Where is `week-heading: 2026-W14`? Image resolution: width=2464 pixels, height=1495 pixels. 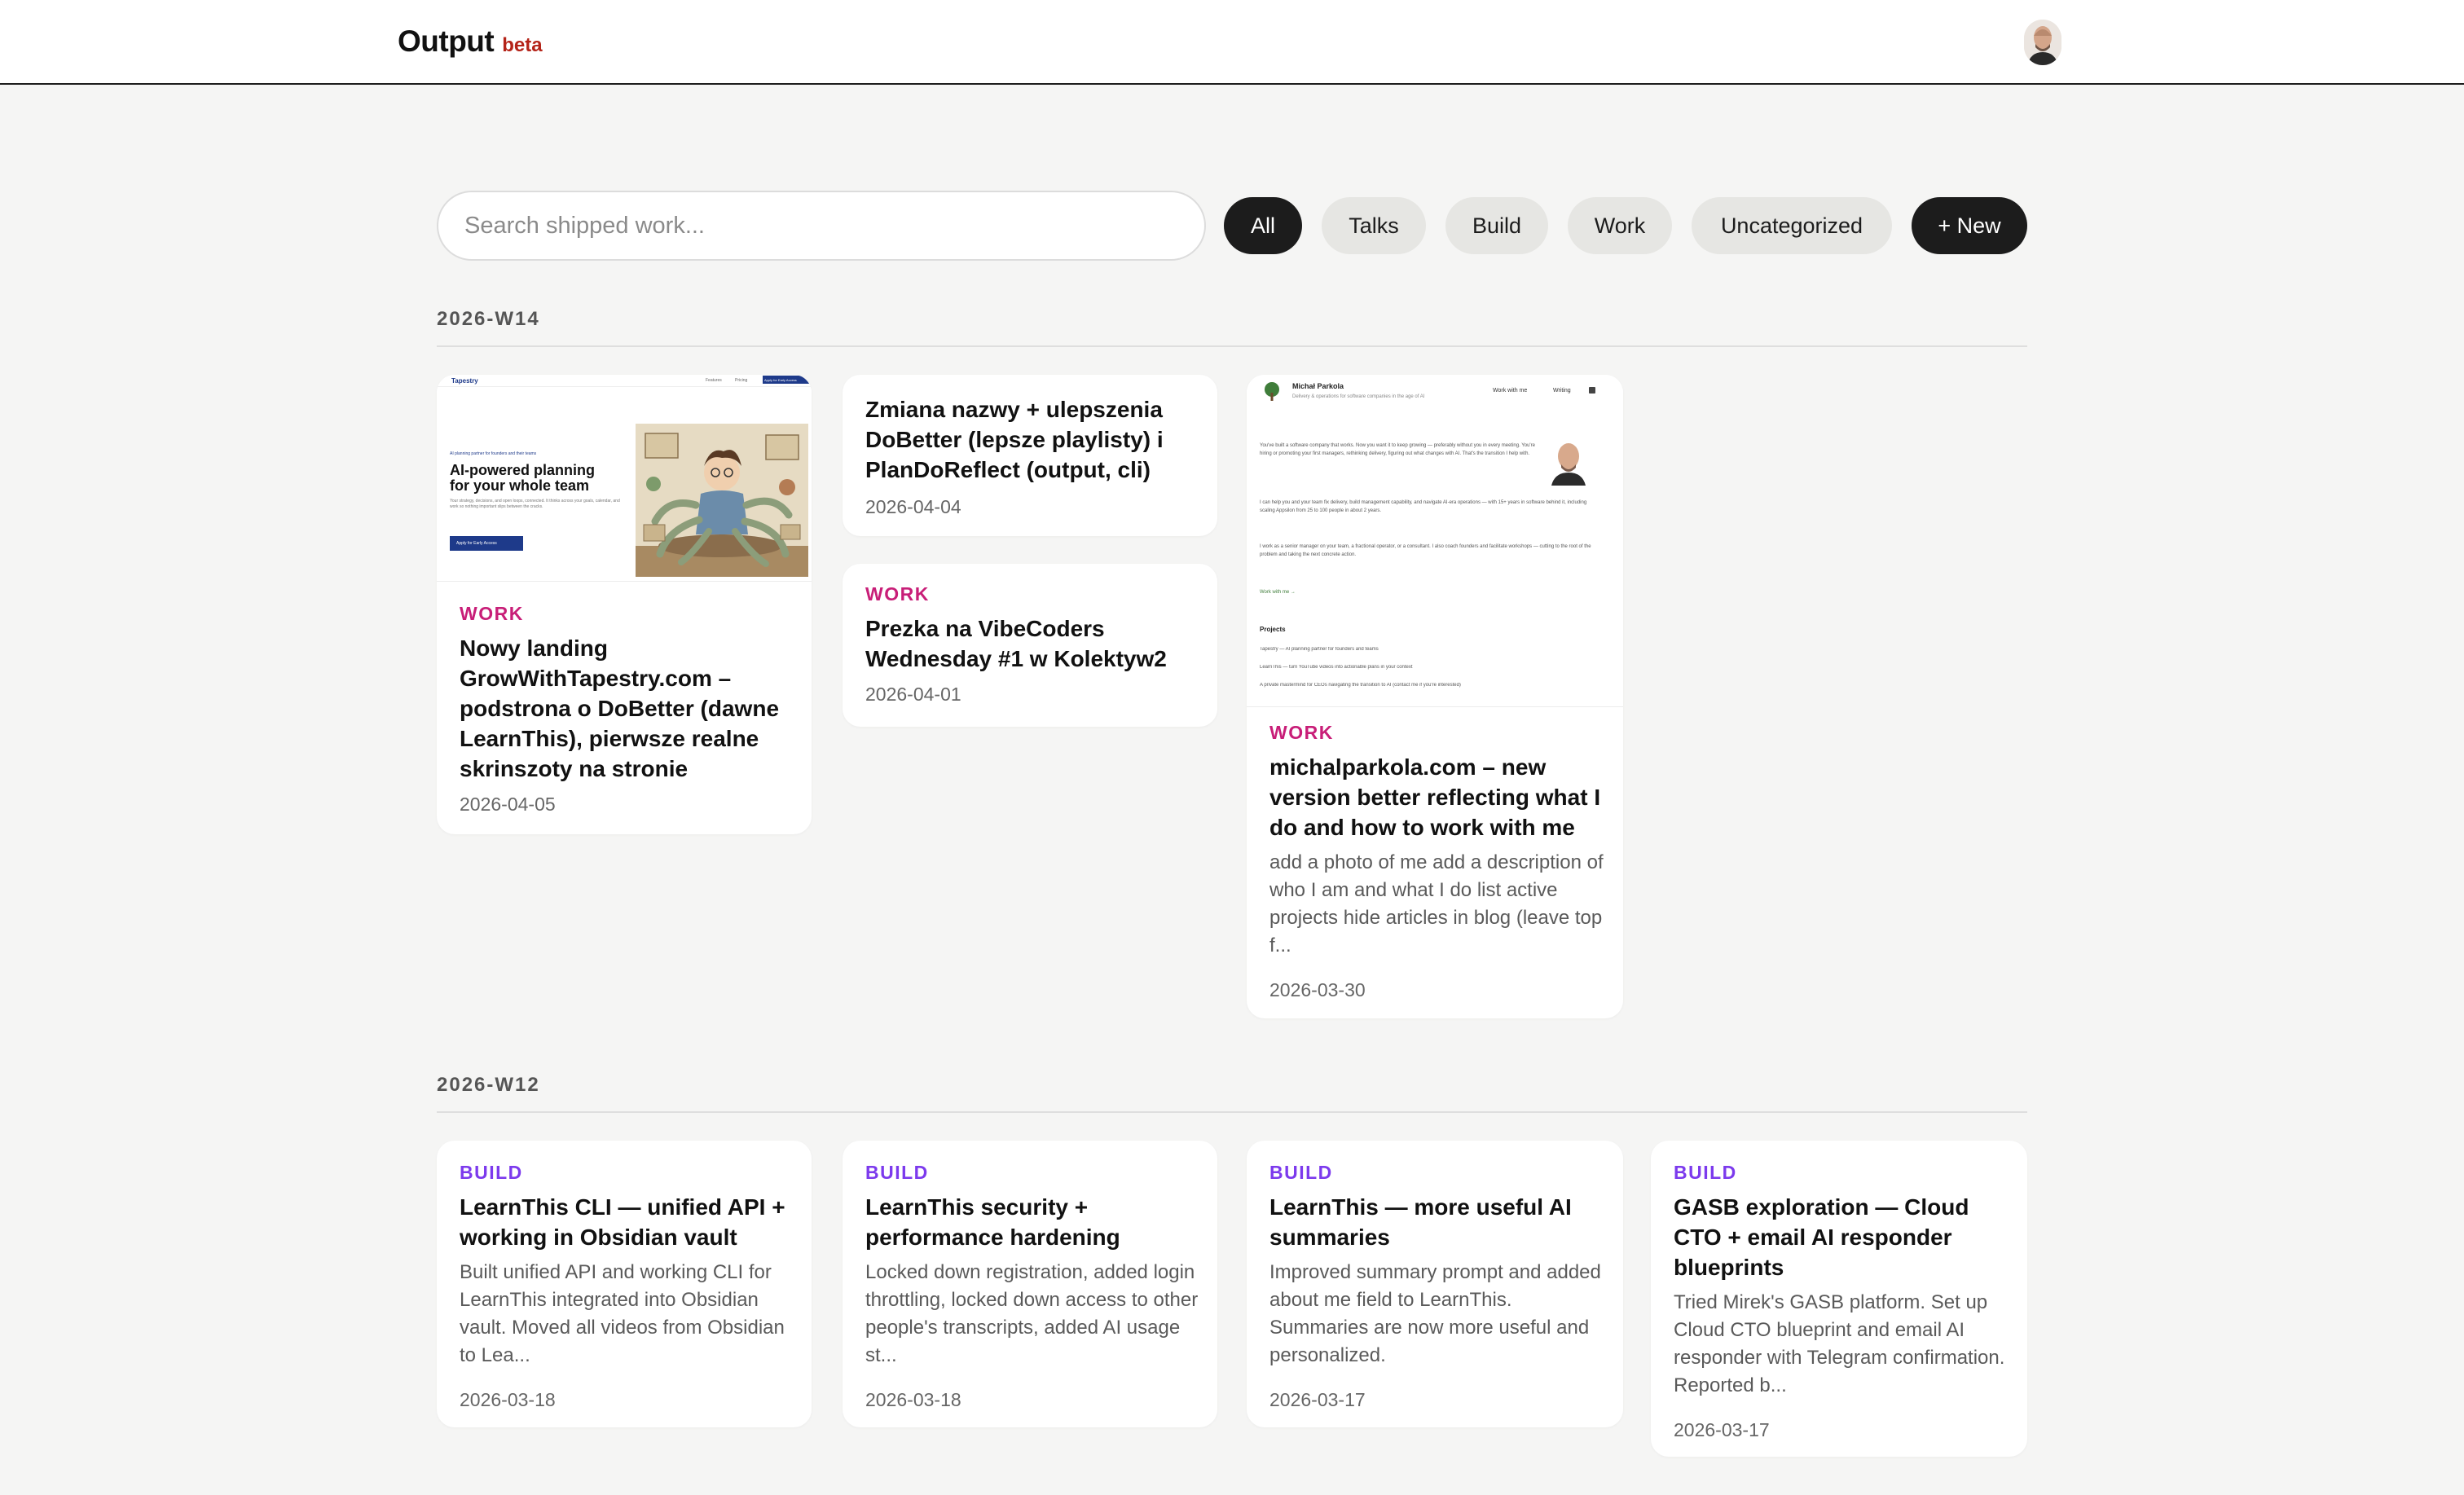 week-heading: 2026-W14 is located at coordinates (488, 319).